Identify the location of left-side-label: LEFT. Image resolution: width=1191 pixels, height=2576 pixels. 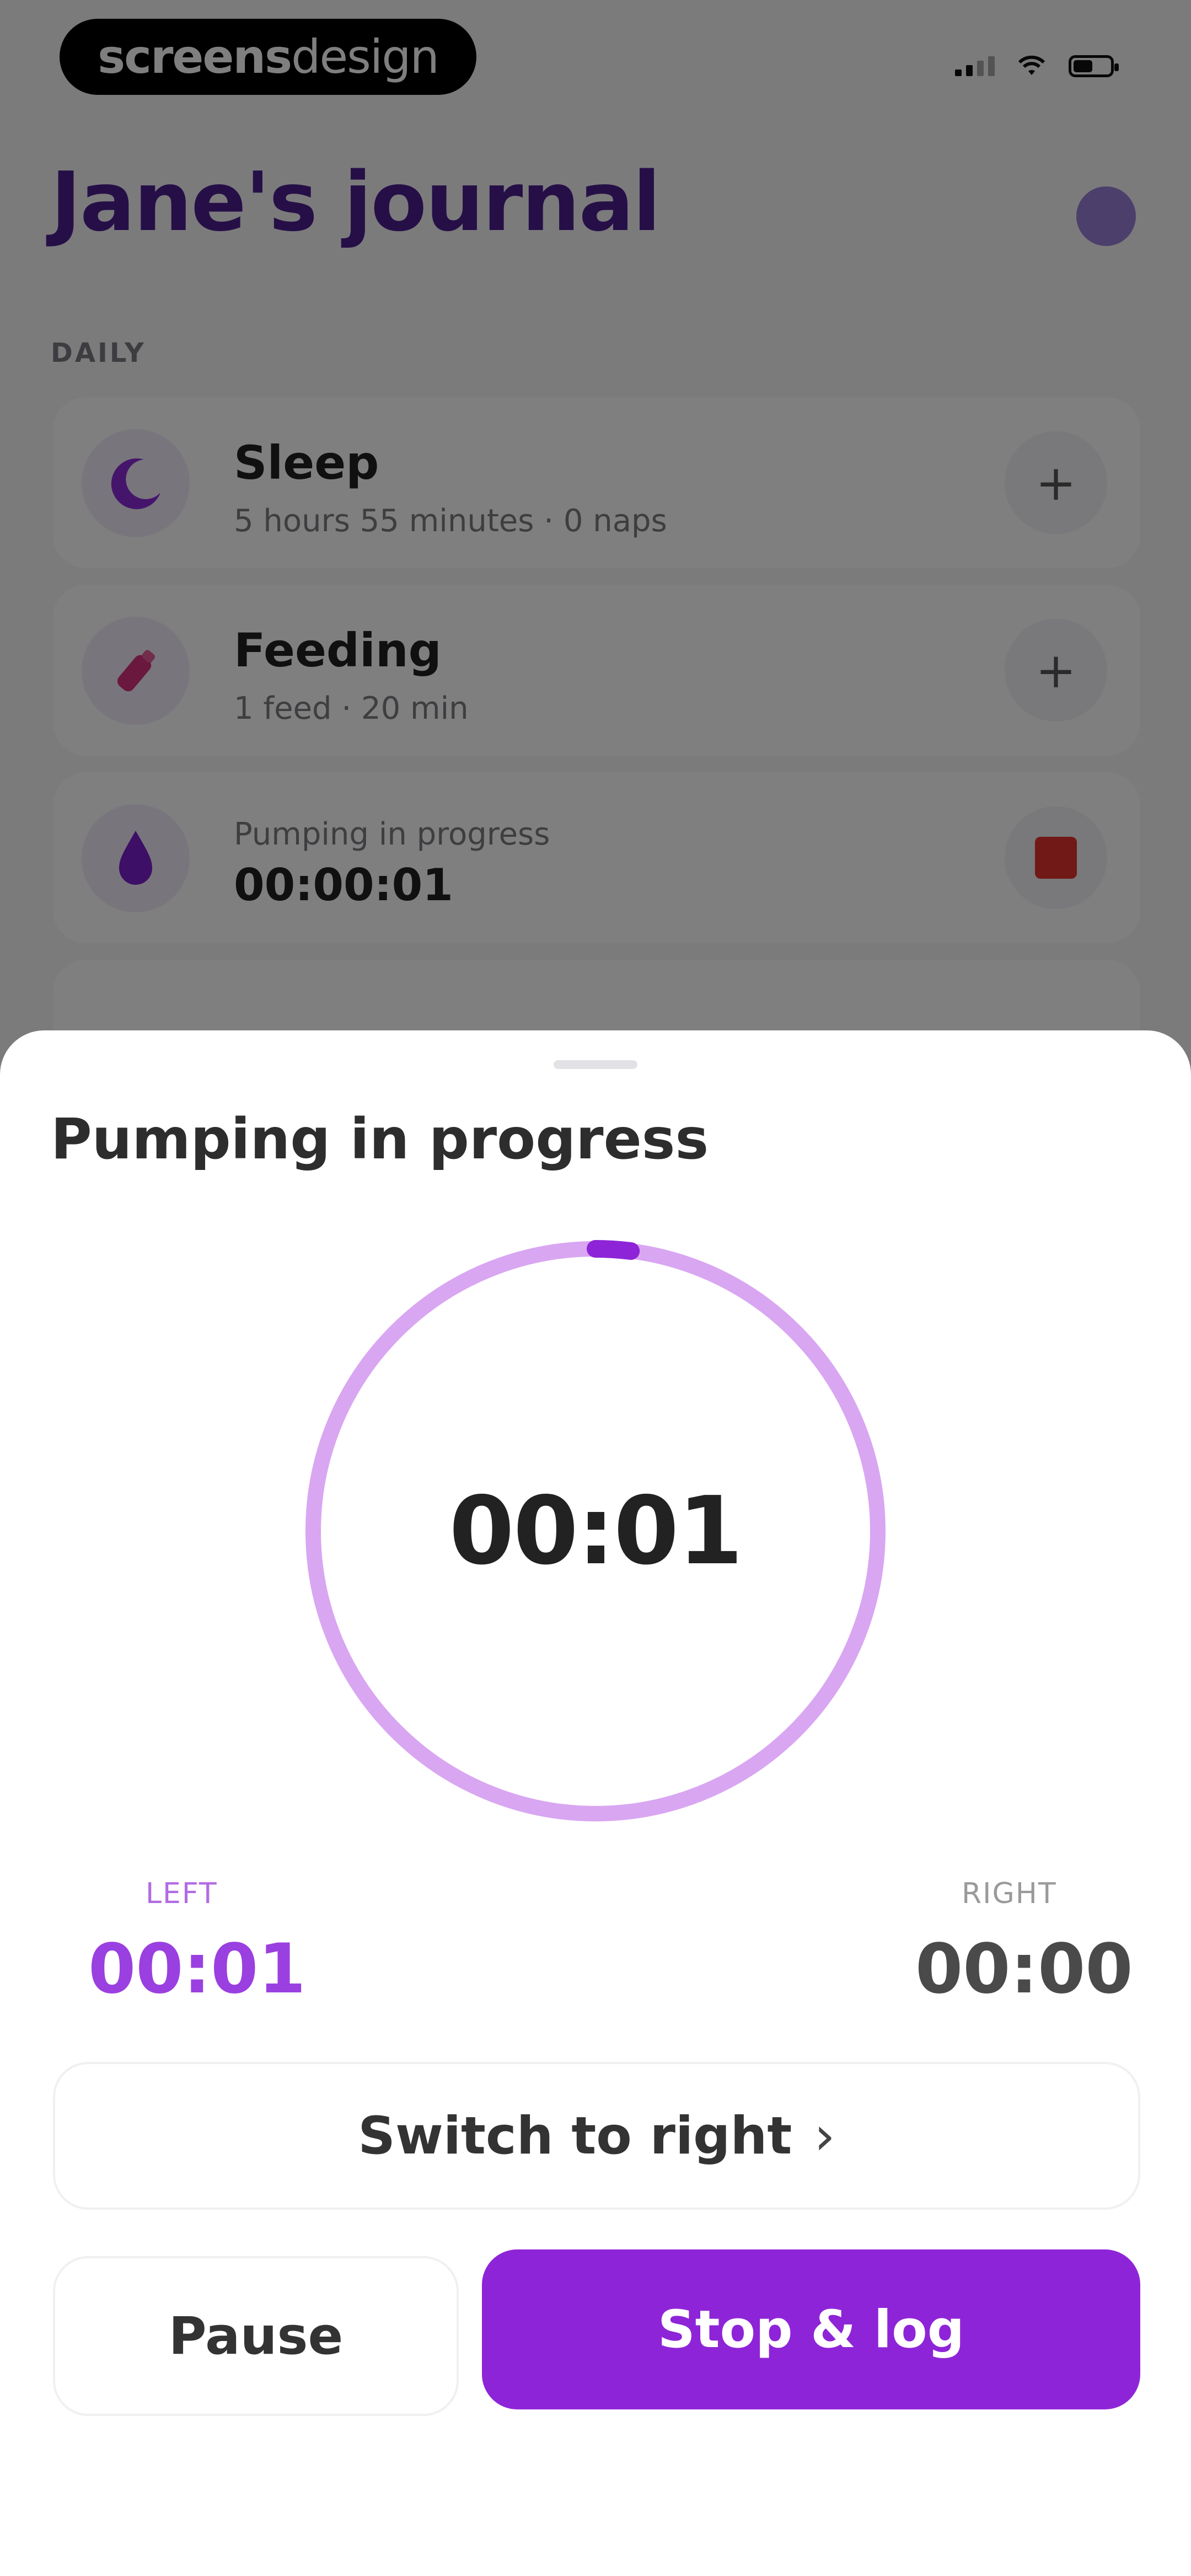
(182, 1893).